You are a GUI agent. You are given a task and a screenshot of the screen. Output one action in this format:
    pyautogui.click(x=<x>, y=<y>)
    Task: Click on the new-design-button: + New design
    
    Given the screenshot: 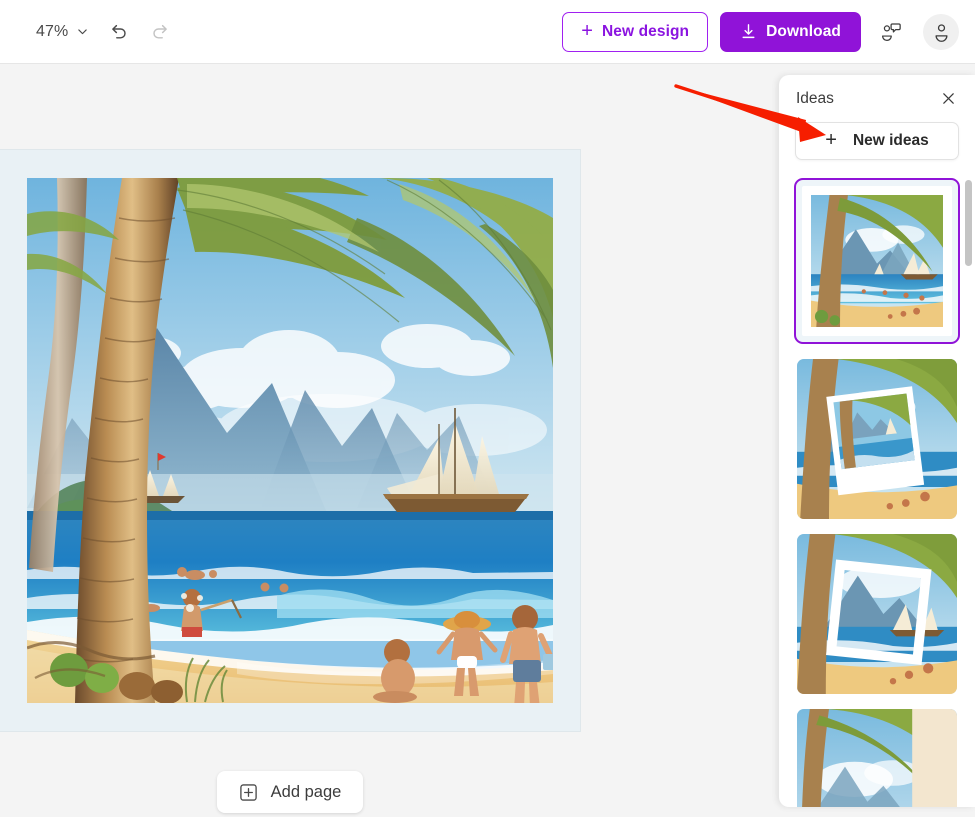 What is the action you would take?
    pyautogui.click(x=635, y=31)
    